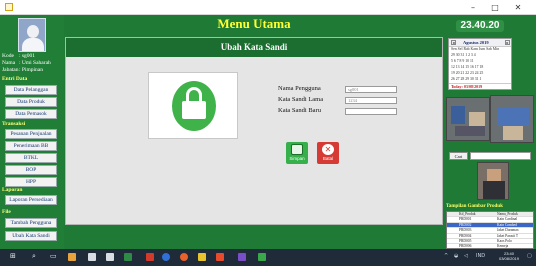 The height and width of the screenshot is (266, 536). I want to click on table-cell: PRD006, so click(465, 246).